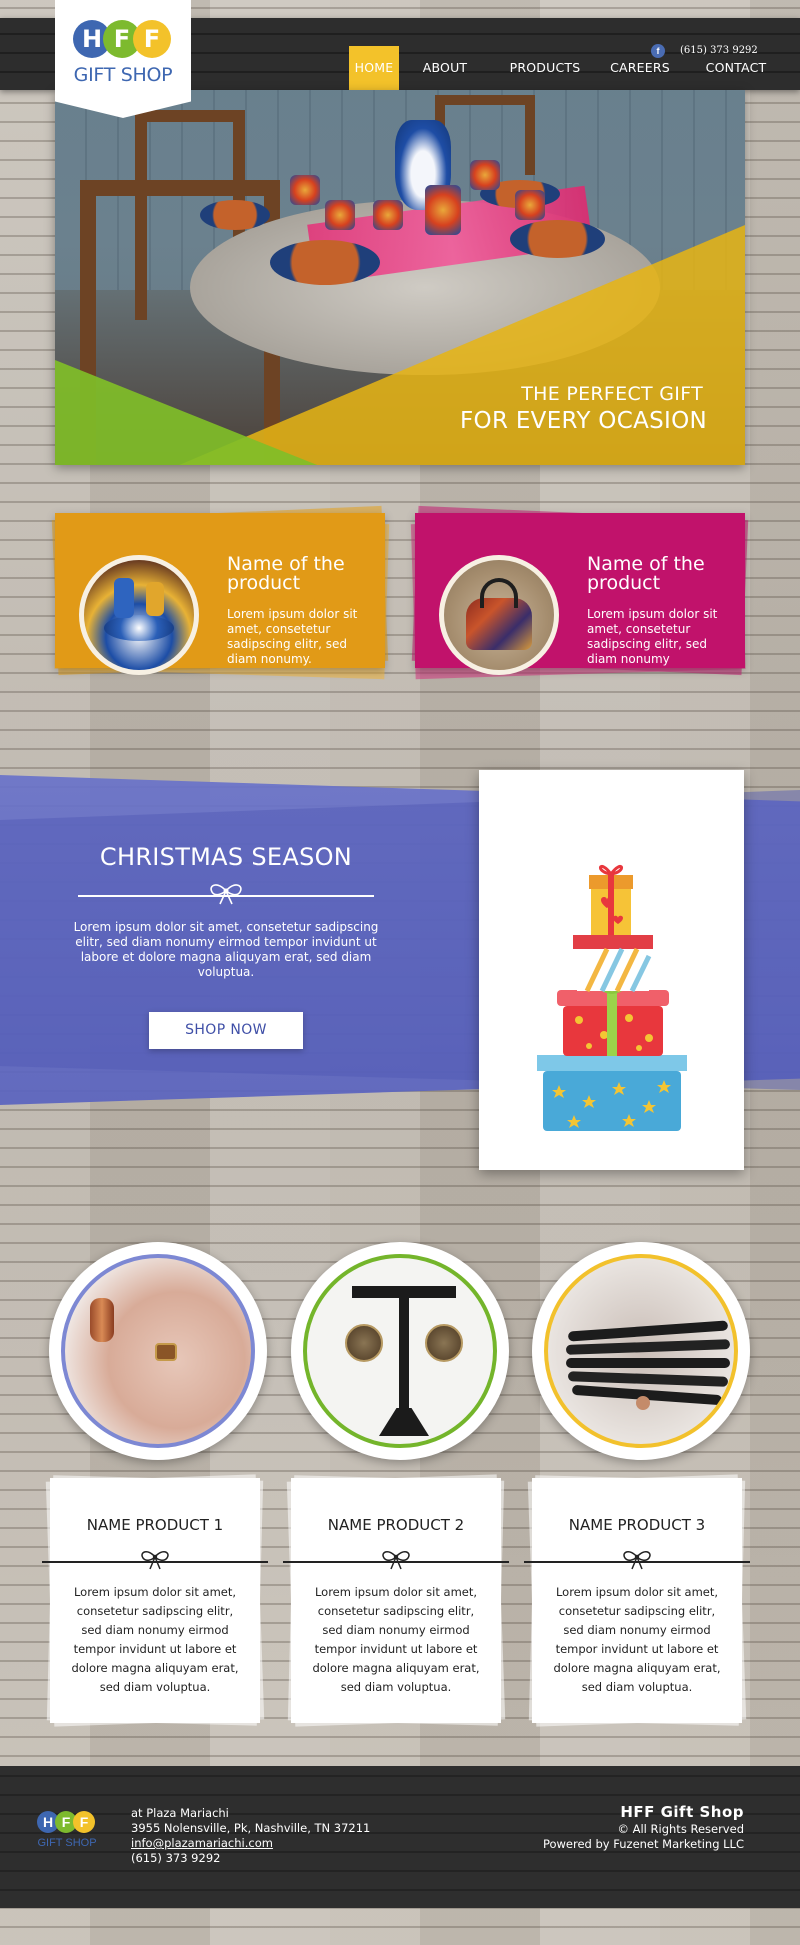 The image size is (800, 1945). I want to click on earrings-image, so click(400, 1351).